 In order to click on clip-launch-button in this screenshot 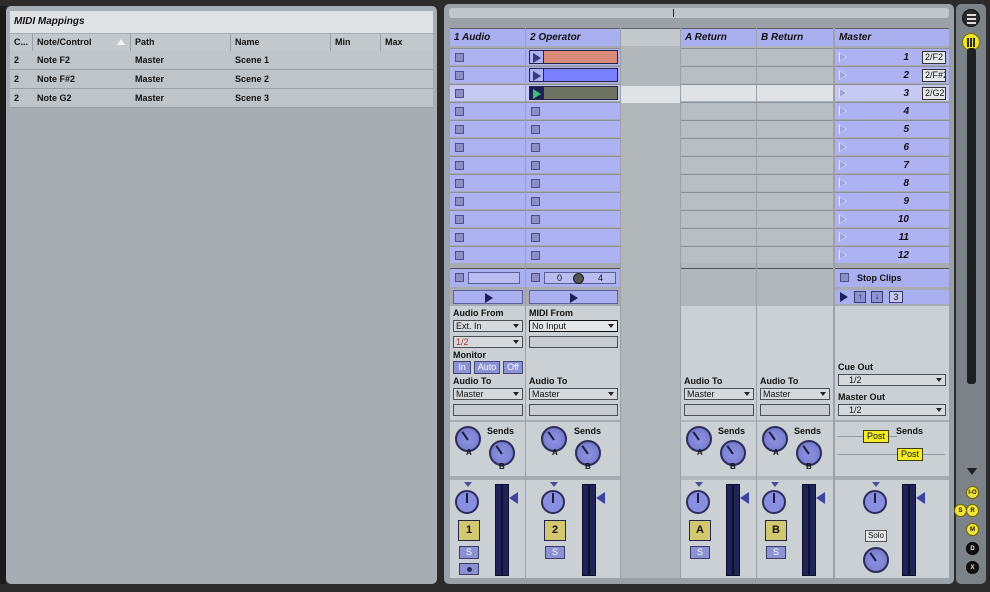, I will do `click(537, 93)`.